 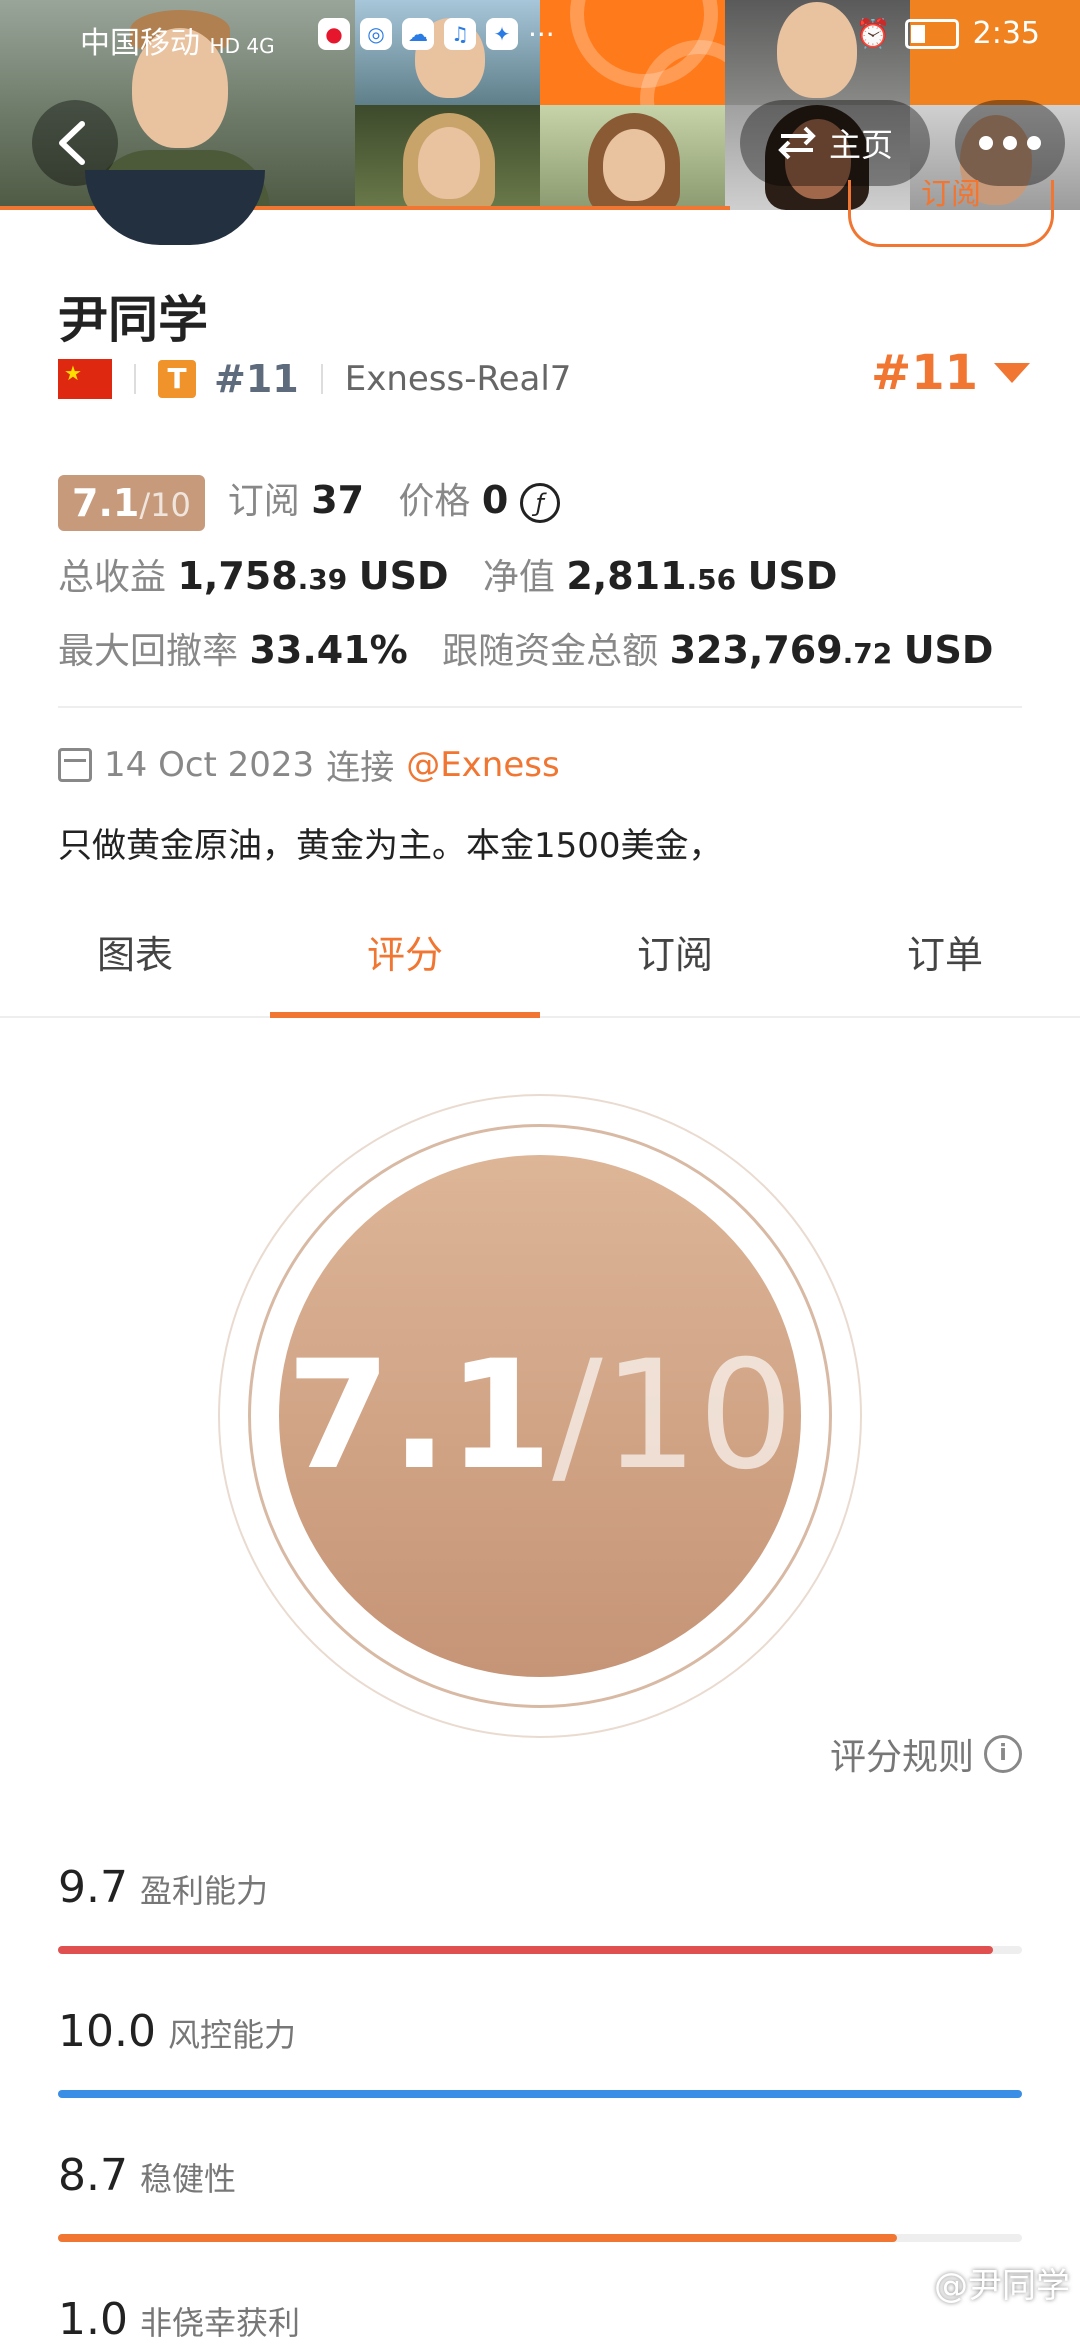 I want to click on rank-label: #11, so click(x=256, y=379).